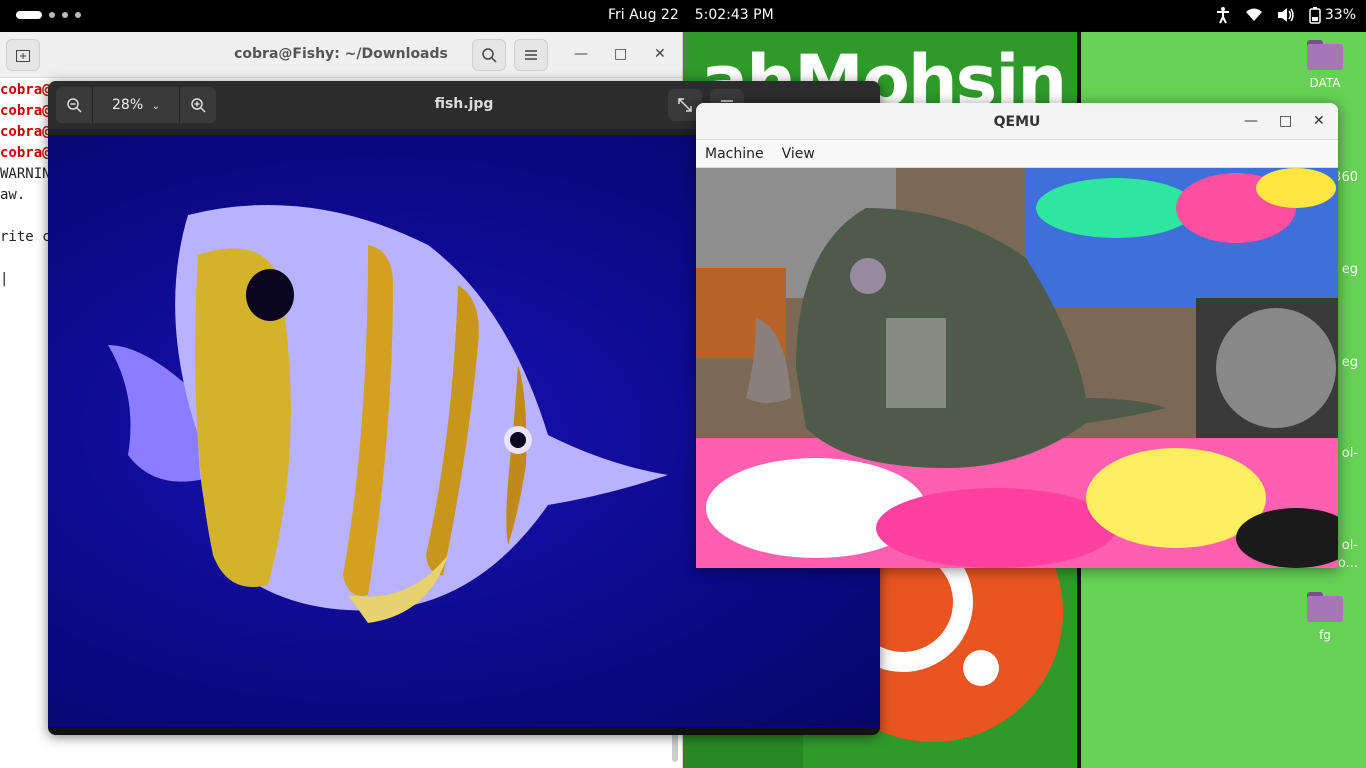  Describe the element at coordinates (734, 154) in the screenshot. I see `menu-machine: Machine` at that location.